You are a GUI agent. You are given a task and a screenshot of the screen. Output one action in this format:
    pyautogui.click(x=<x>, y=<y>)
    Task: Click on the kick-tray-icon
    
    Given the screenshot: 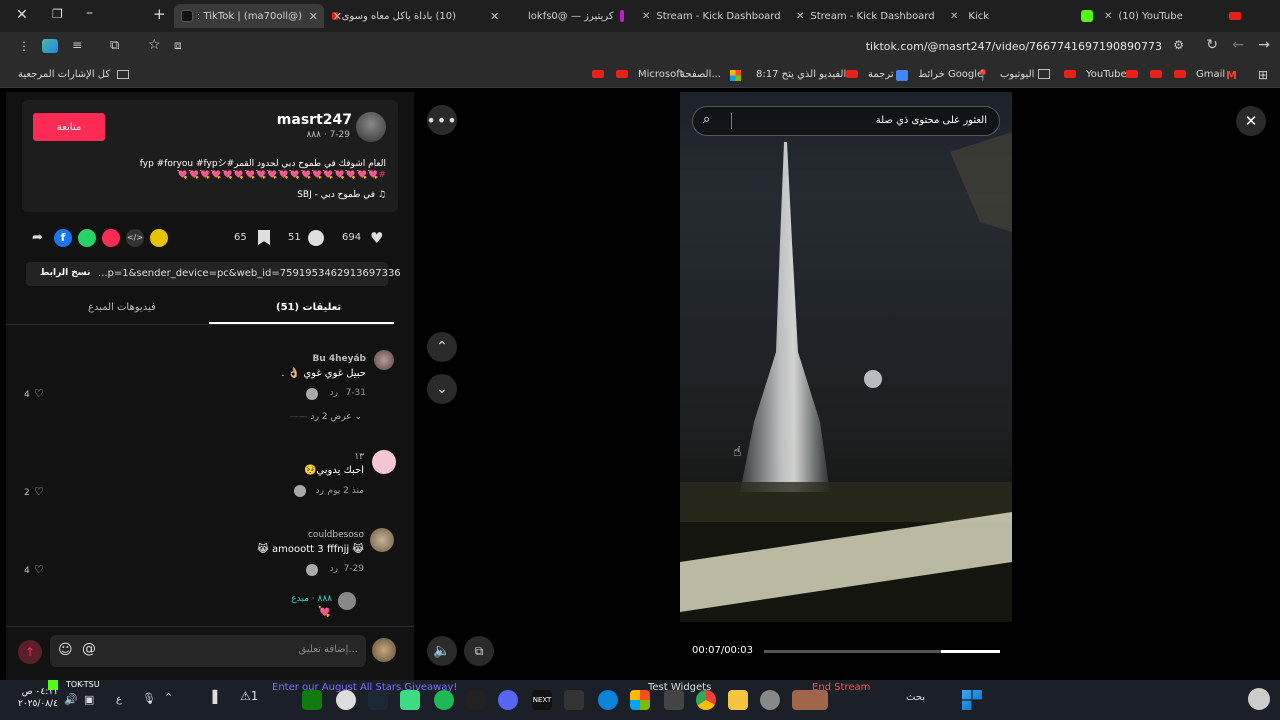 What is the action you would take?
    pyautogui.click(x=53, y=685)
    